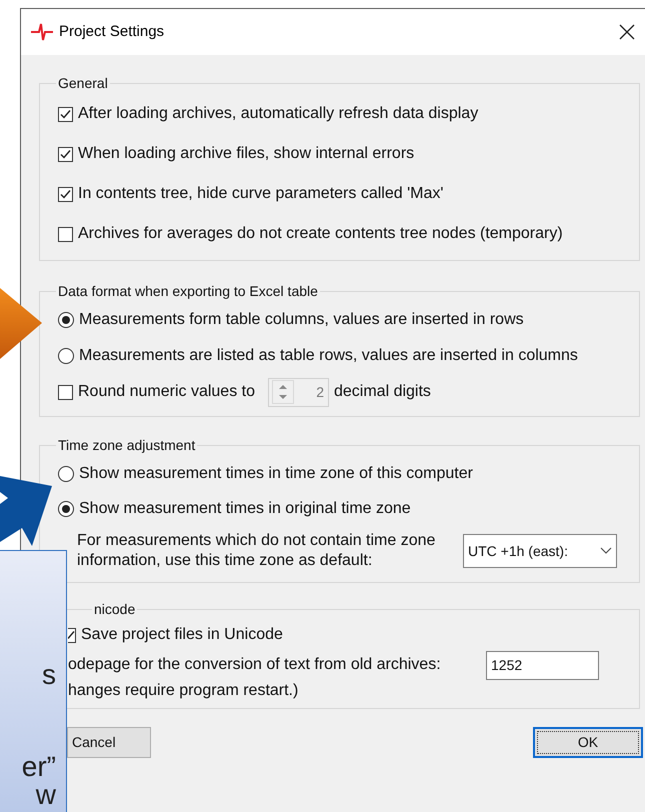 This screenshot has width=645, height=812. Describe the element at coordinates (246, 154) in the screenshot. I see `checkbox-label: When loading archive files, show internal errors` at that location.